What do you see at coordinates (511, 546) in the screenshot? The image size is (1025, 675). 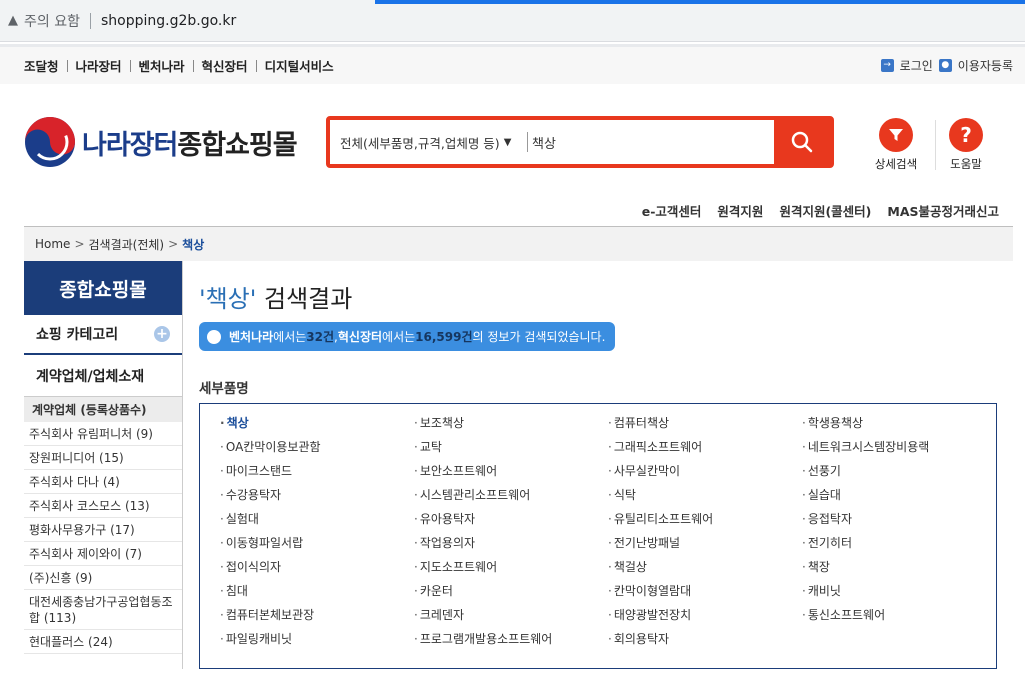 I see `item-link: 작업용의자` at bounding box center [511, 546].